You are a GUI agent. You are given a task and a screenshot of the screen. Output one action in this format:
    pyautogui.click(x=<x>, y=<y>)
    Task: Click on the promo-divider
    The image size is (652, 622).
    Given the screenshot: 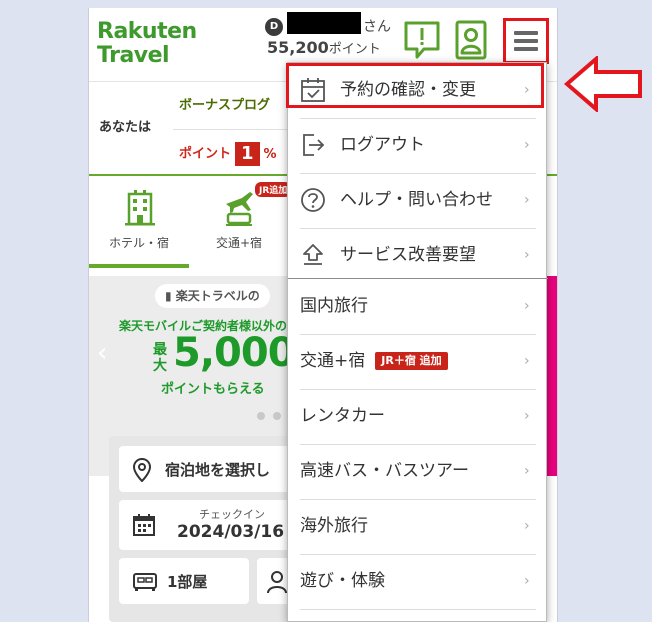 What is the action you would take?
    pyautogui.click(x=233, y=129)
    